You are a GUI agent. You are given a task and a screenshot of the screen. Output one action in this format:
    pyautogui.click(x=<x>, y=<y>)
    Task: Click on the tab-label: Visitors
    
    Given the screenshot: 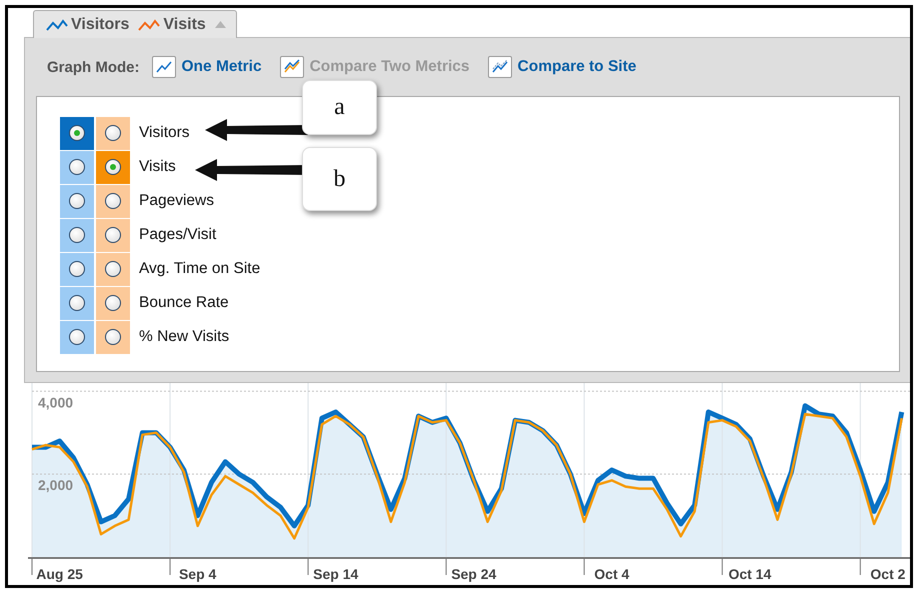 What is the action you would take?
    pyautogui.click(x=100, y=25)
    